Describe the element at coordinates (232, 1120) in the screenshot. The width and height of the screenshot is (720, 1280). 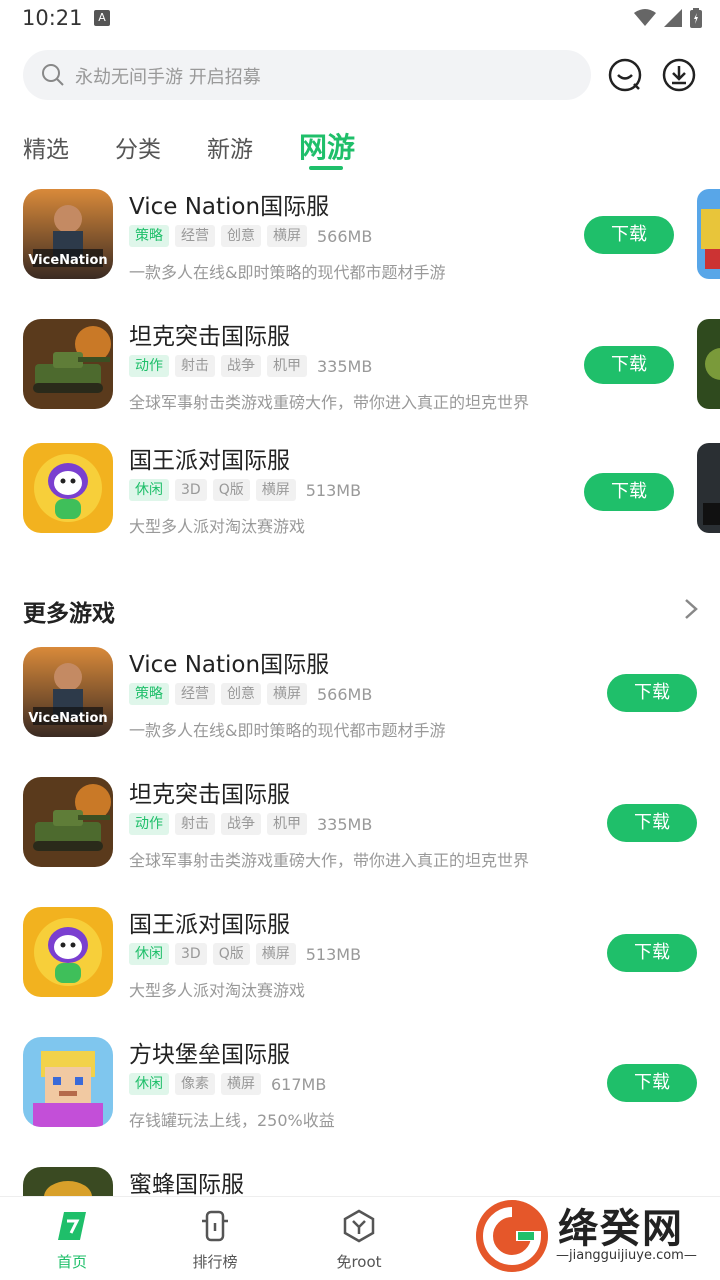
I see `game-description: 存钱罐玩法上线，250%收益` at that location.